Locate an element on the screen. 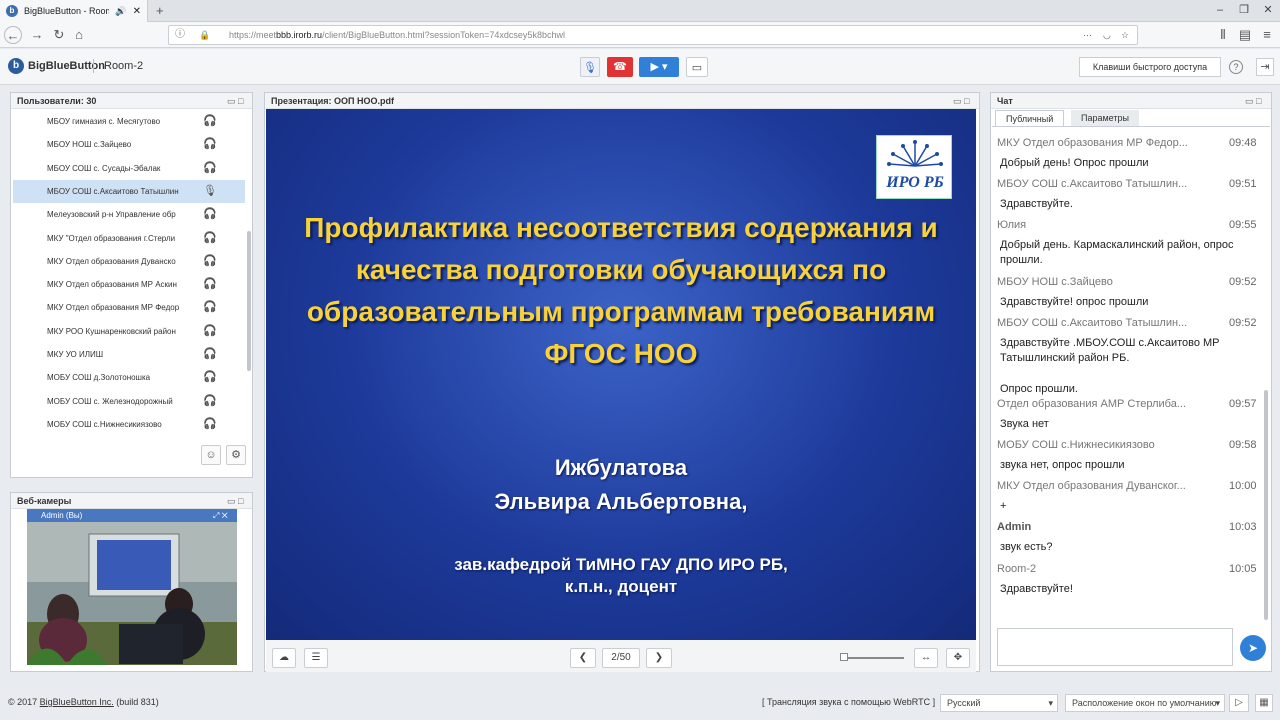 The image size is (1280, 720). user-list-item: МБОУ гимназия с. Месягутово 🎧 is located at coordinates (129, 121).